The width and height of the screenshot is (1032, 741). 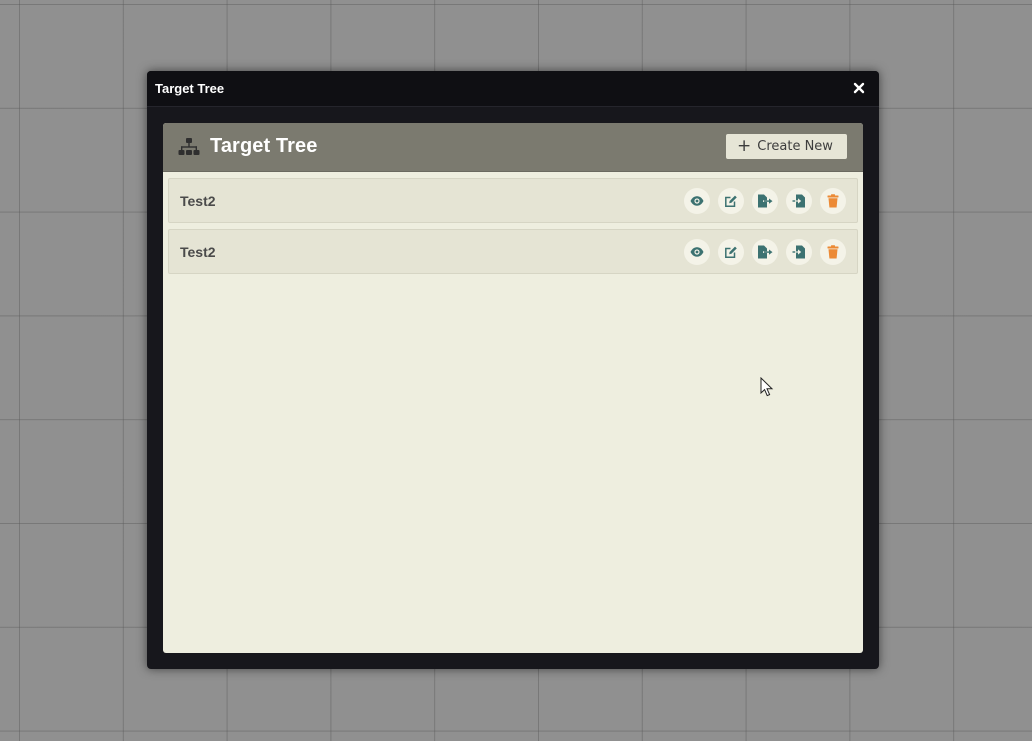 I want to click on panel-title: Target Tree, so click(x=264, y=146).